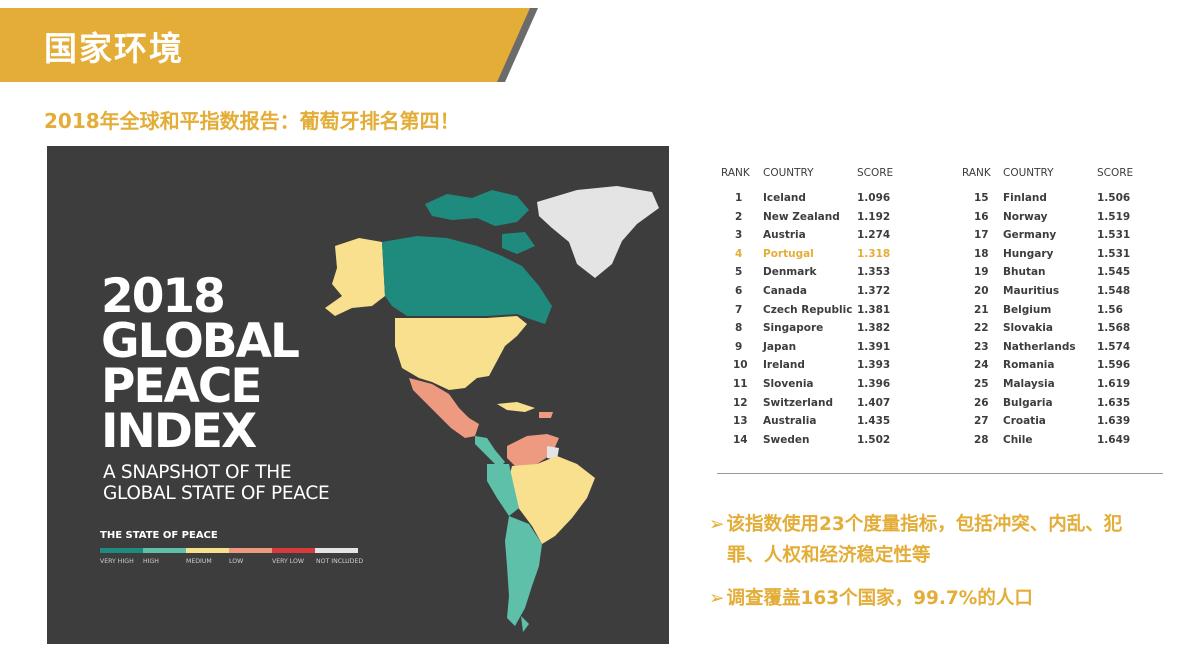  Describe the element at coordinates (784, 235) in the screenshot. I see `cell-country: Austria` at that location.